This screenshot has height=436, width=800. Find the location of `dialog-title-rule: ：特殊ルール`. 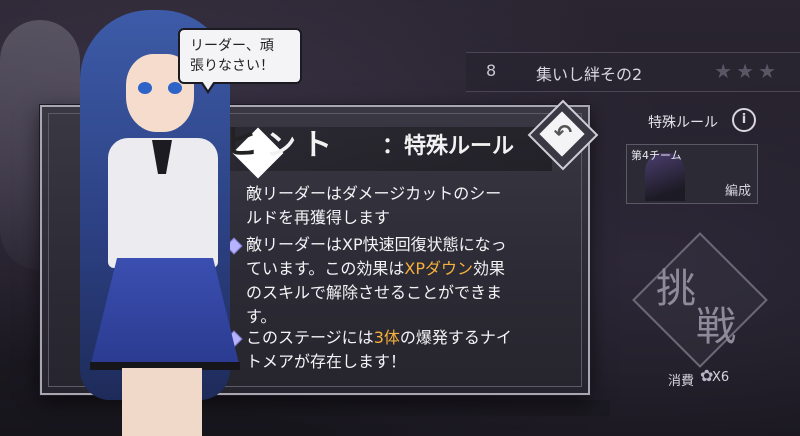

dialog-title-rule: ：特殊ルール is located at coordinates (448, 146).